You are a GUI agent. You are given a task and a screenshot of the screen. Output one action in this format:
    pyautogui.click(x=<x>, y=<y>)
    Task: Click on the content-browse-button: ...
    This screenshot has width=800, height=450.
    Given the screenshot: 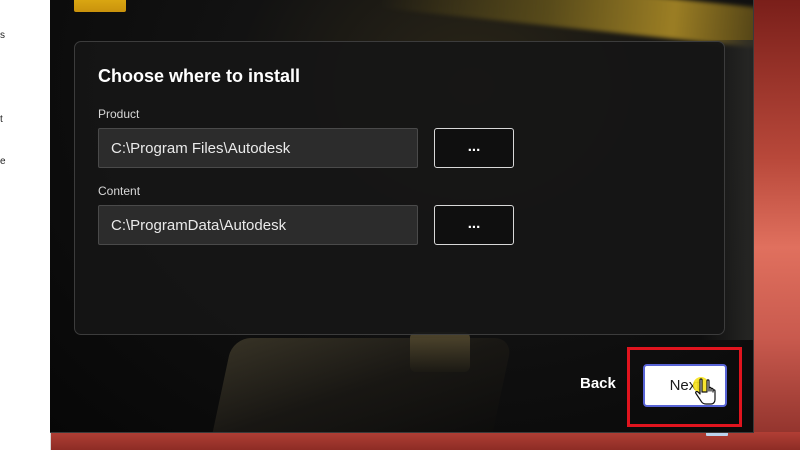 What is the action you would take?
    pyautogui.click(x=474, y=225)
    